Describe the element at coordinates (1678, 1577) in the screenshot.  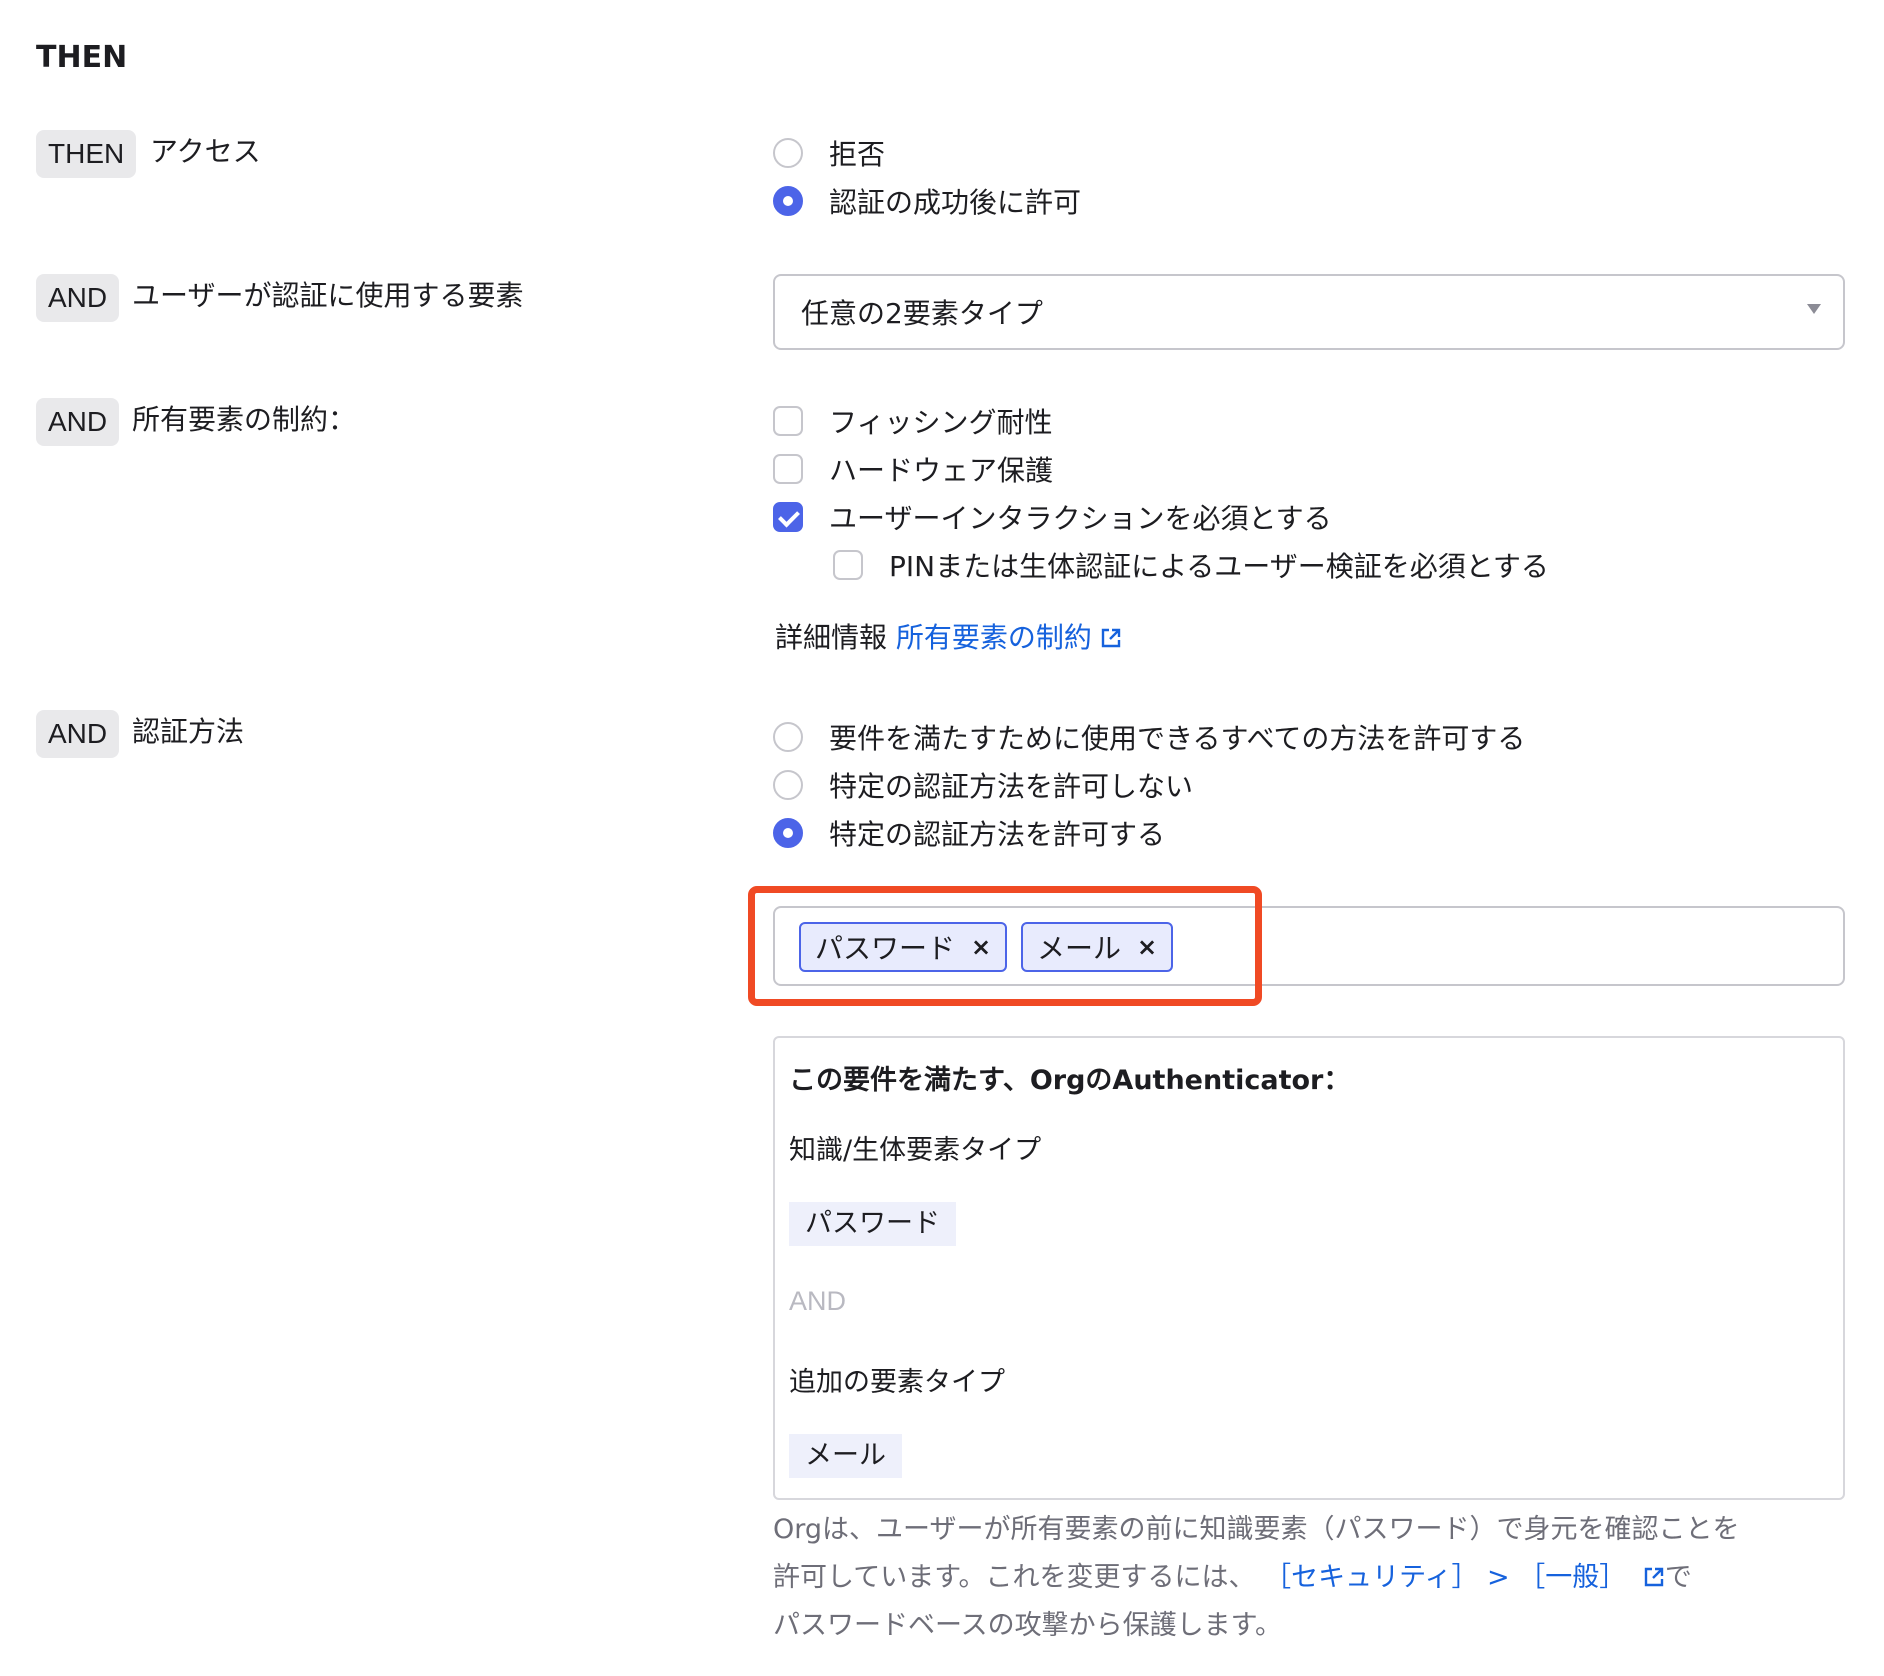
I see `footnote-line2-suffix: で` at that location.